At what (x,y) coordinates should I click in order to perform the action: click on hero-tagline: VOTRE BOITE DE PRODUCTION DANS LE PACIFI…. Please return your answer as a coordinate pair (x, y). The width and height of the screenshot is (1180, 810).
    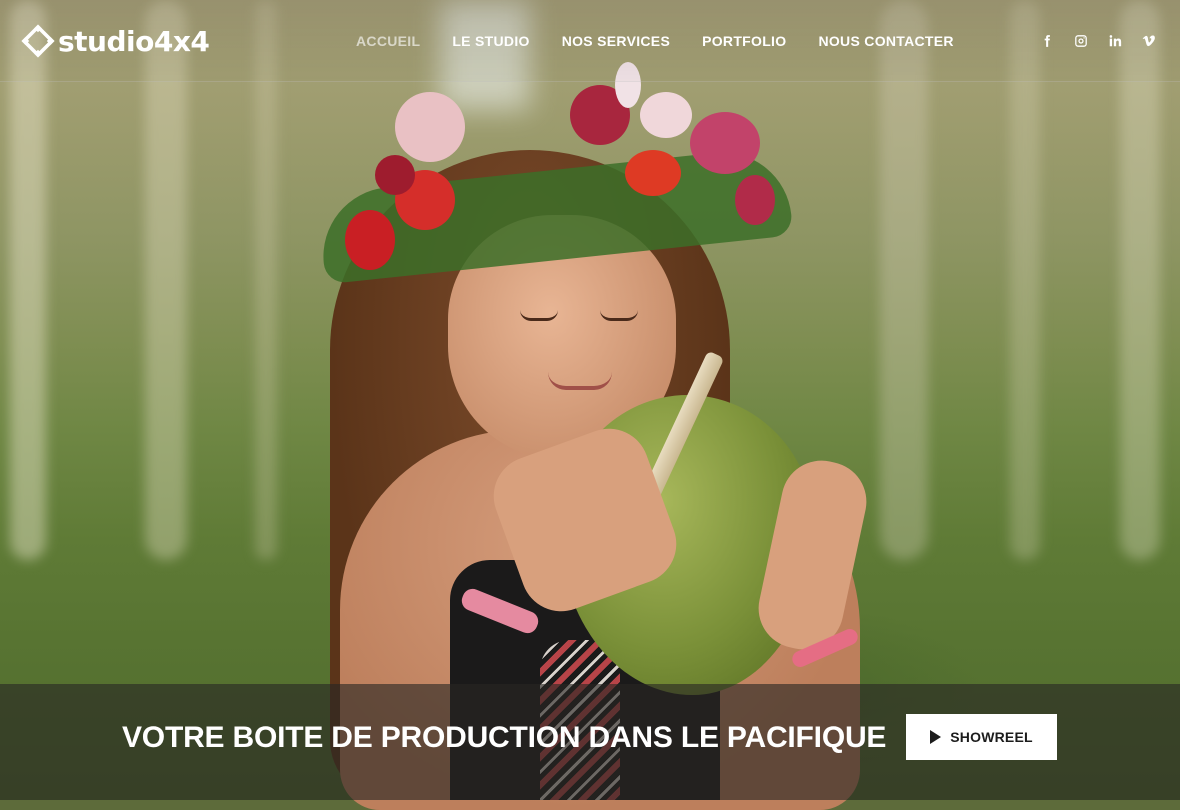
    Looking at the image, I should click on (504, 737).